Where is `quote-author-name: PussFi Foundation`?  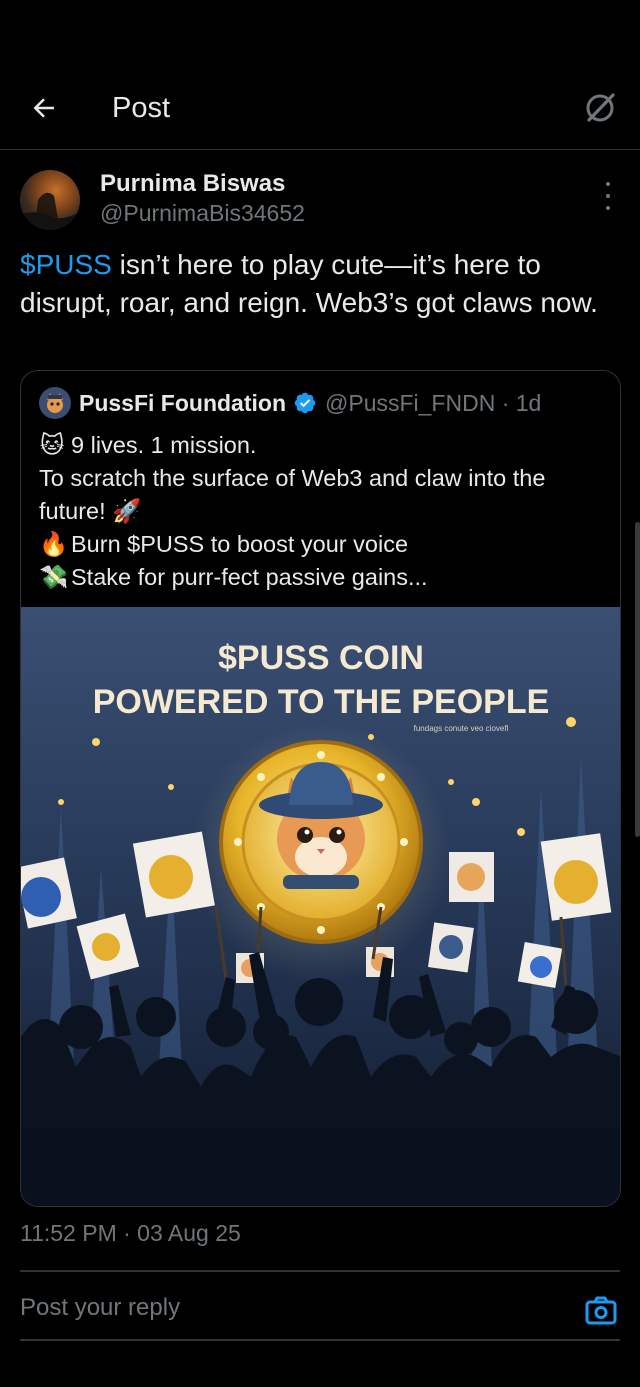 quote-author-name: PussFi Foundation is located at coordinates (182, 403).